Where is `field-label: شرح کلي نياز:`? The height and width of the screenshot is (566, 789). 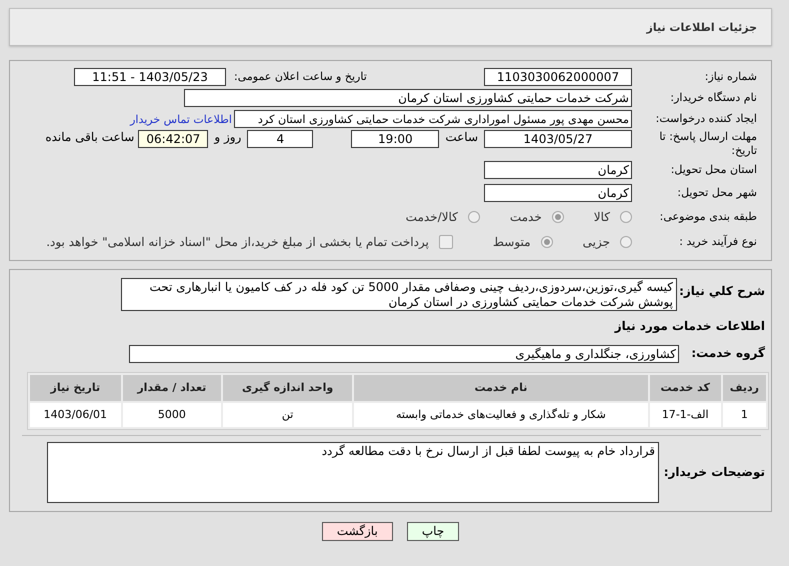 field-label: شرح کلي نياز: is located at coordinates (721, 290).